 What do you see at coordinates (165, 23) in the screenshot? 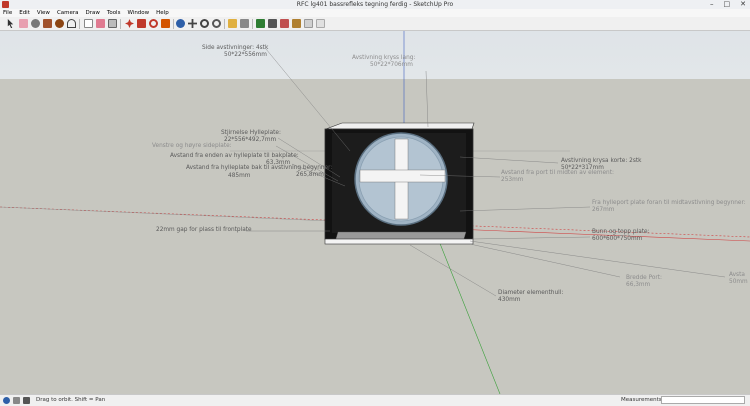
I see `follow-me-icon` at bounding box center [165, 23].